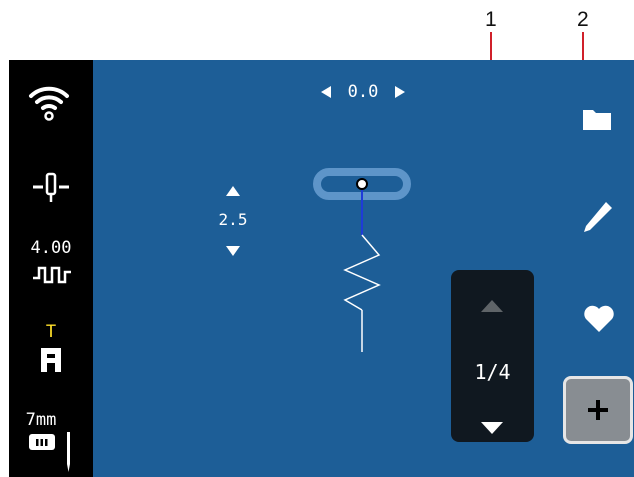 This screenshot has width=634, height=477. Describe the element at coordinates (599, 319) in the screenshot. I see `heart-icon` at that location.